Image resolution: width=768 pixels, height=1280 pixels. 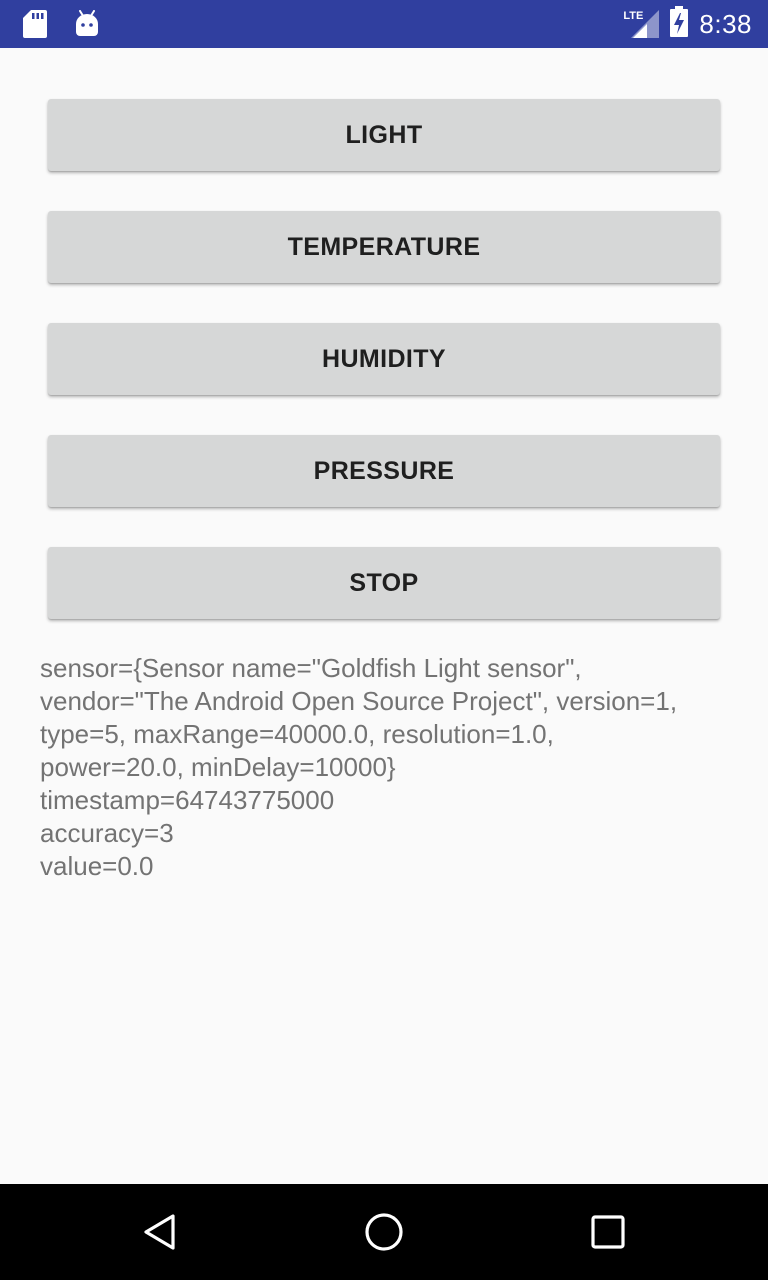 I want to click on battery-charging-icon, so click(x=679, y=24).